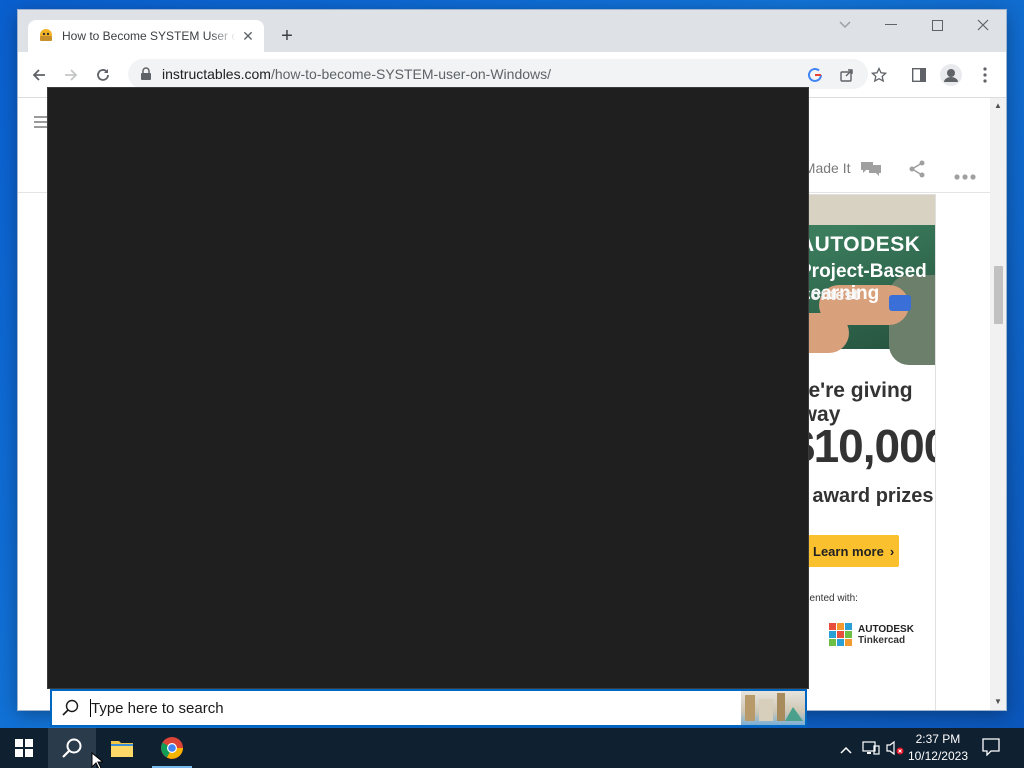 The height and width of the screenshot is (768, 1024). What do you see at coordinates (773, 708) in the screenshot?
I see `search-highlight-image` at bounding box center [773, 708].